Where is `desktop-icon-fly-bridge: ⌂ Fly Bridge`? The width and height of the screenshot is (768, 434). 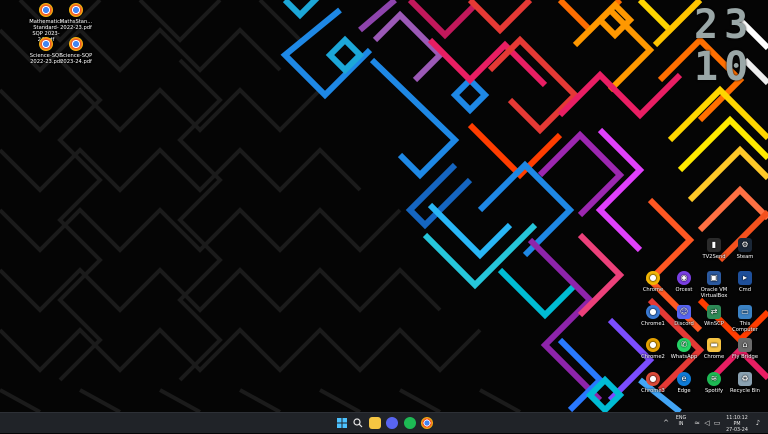
desktop-icon-fly-bridge: ⌂ Fly Bridge is located at coordinates (745, 349).